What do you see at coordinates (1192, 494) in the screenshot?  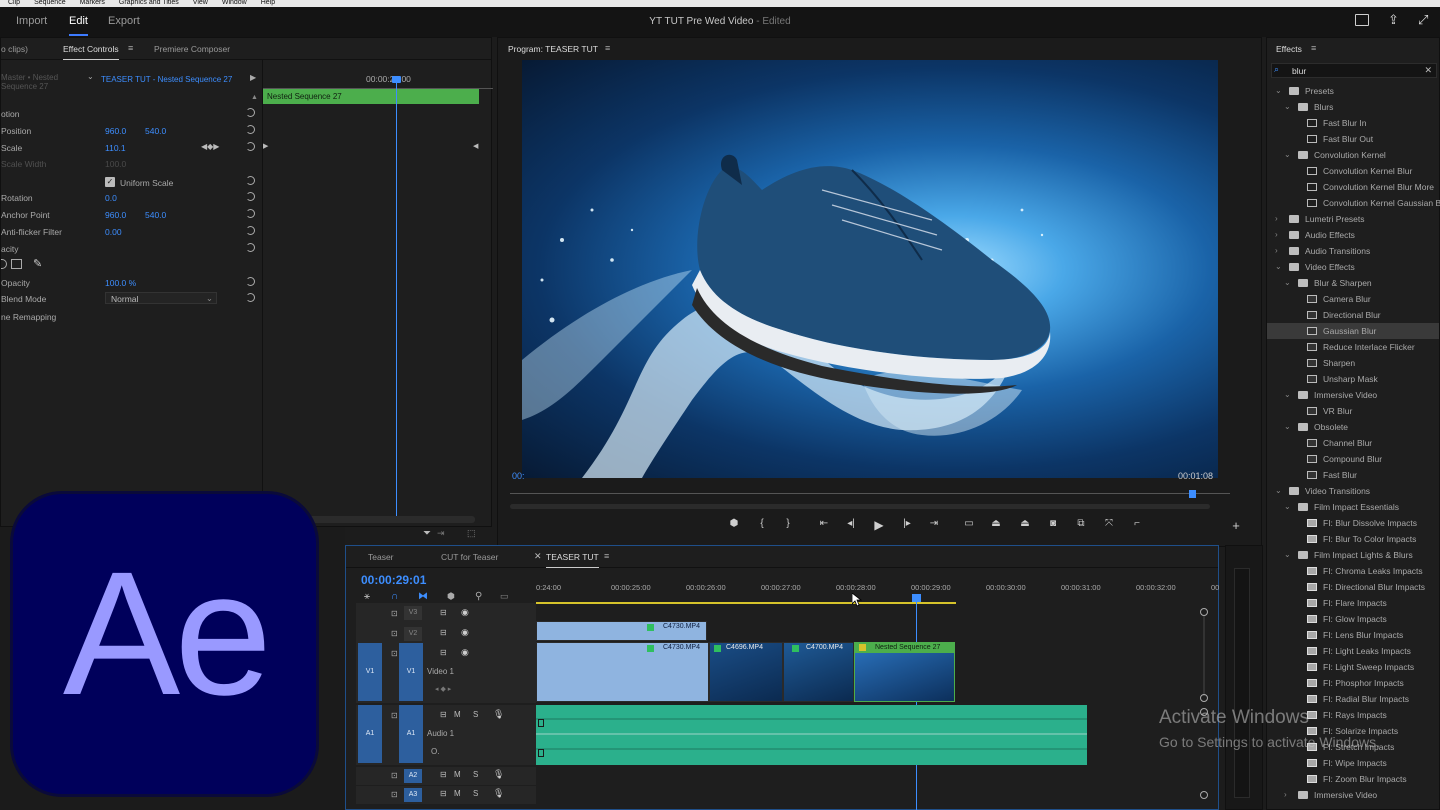 I see `monitor-playhead` at bounding box center [1192, 494].